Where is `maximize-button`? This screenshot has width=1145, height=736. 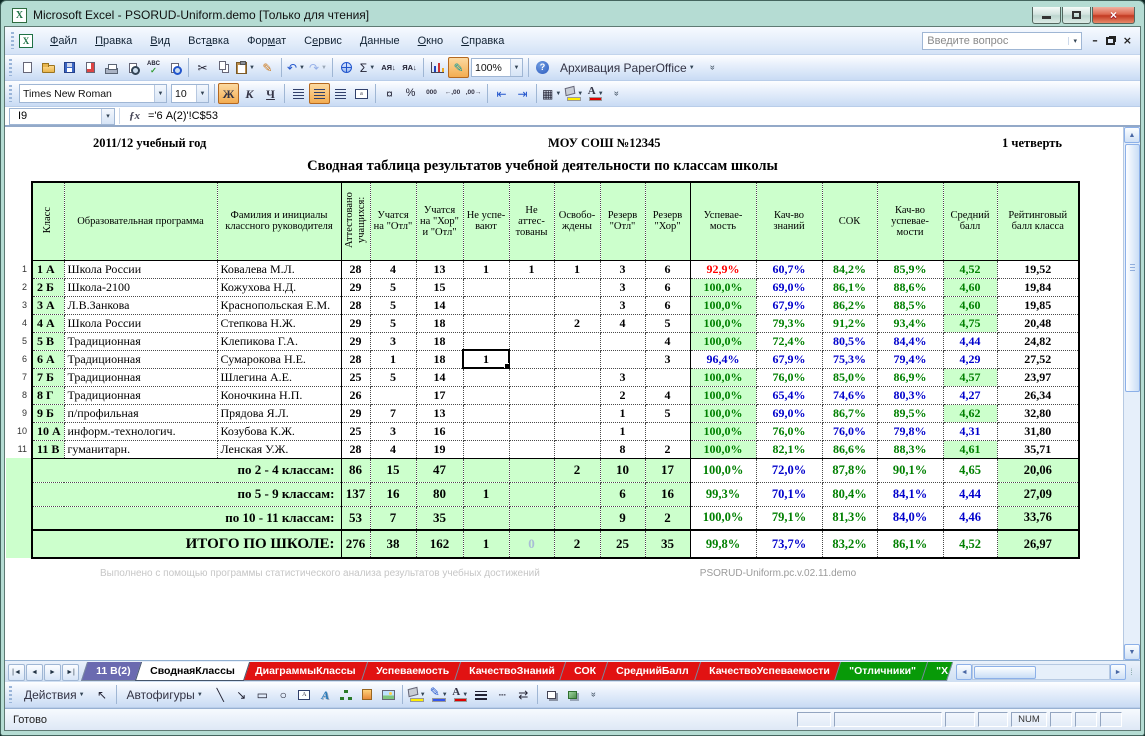 maximize-button is located at coordinates (1076, 15).